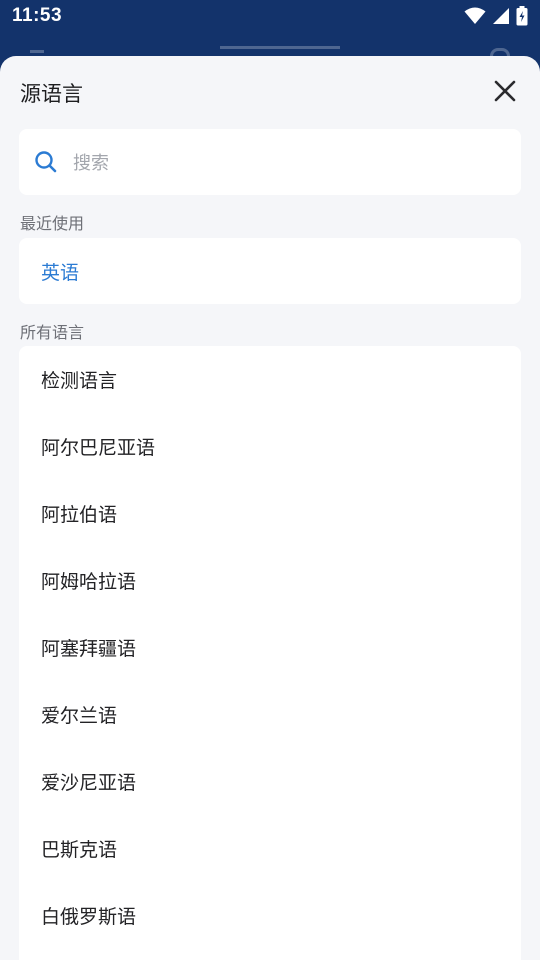  I want to click on close-icon, so click(505, 91).